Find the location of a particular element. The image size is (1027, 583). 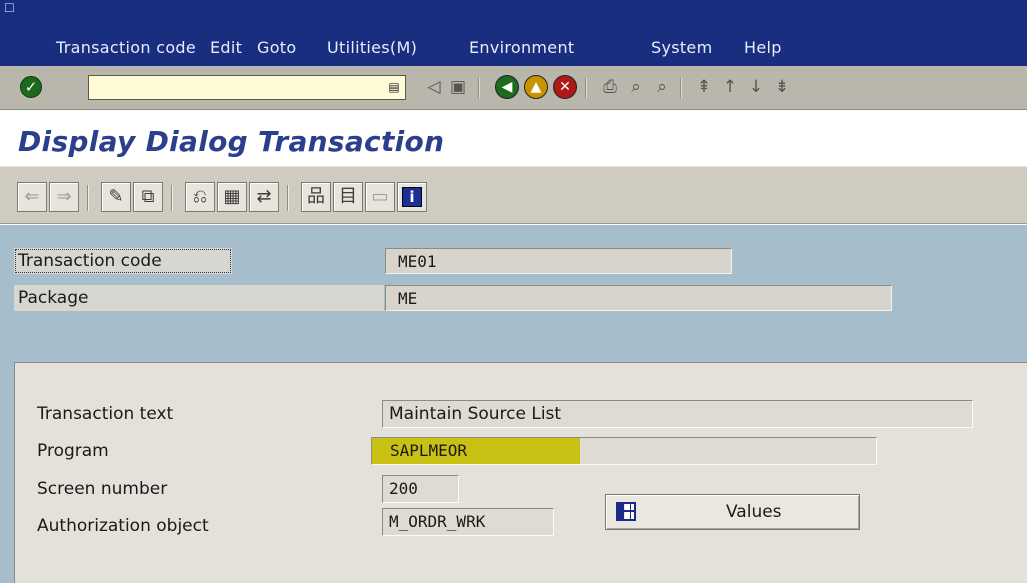

display-list-icon: 目 is located at coordinates (348, 197).